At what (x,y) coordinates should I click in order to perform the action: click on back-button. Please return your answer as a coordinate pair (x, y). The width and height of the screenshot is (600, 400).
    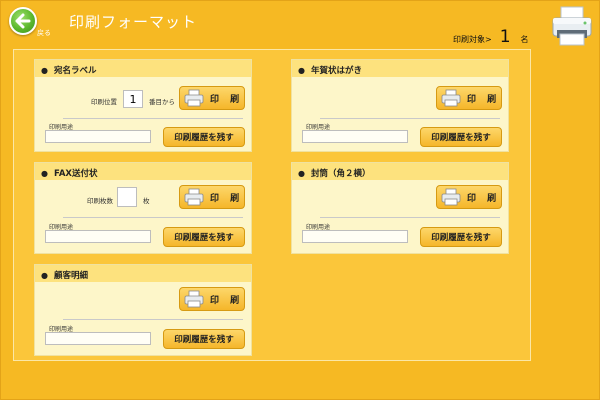
    Looking at the image, I should click on (23, 21).